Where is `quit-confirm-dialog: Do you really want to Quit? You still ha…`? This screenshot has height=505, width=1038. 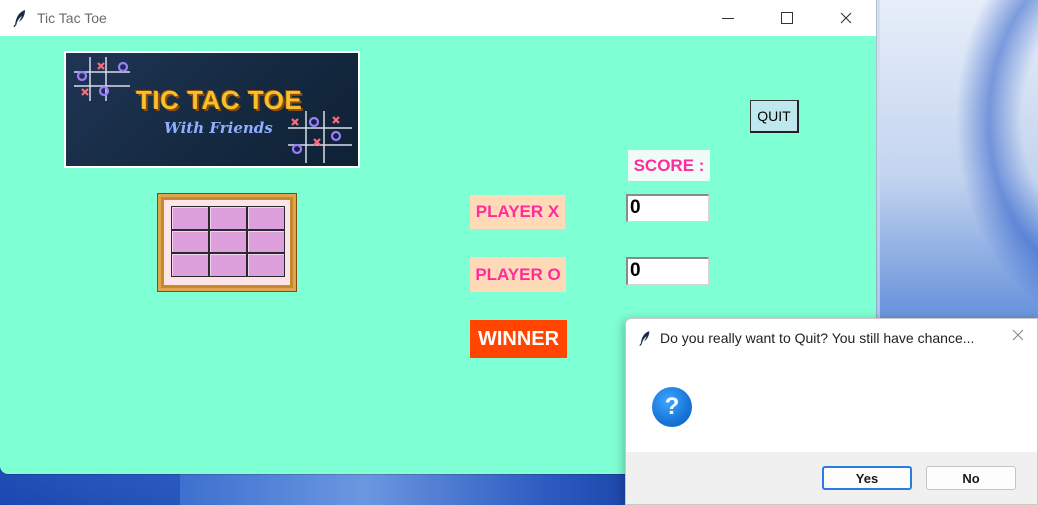 quit-confirm-dialog: Do you really want to Quit? You still ha… is located at coordinates (831, 411).